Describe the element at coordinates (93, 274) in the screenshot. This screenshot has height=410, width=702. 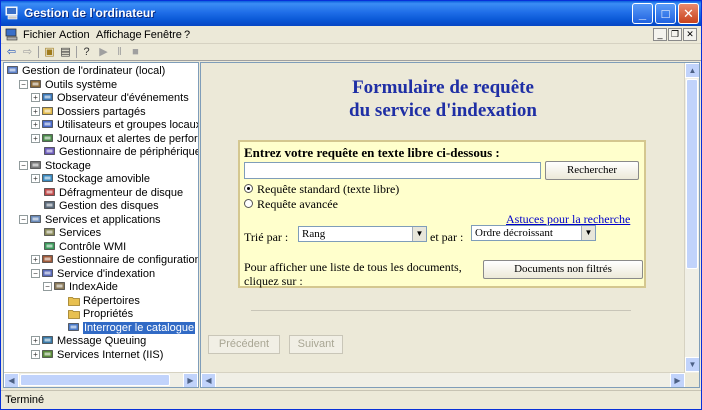
I see `tree-item: − Service d'indexation` at that location.